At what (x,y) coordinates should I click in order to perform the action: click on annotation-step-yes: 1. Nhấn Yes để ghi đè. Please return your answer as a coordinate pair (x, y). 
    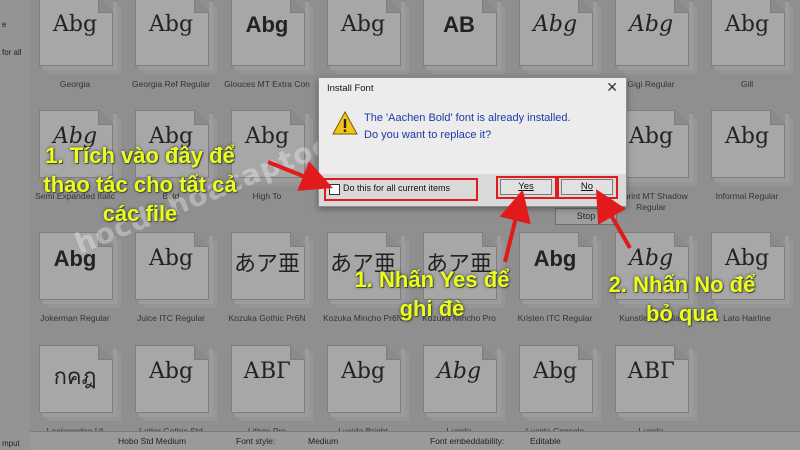
    Looking at the image, I should click on (432, 294).